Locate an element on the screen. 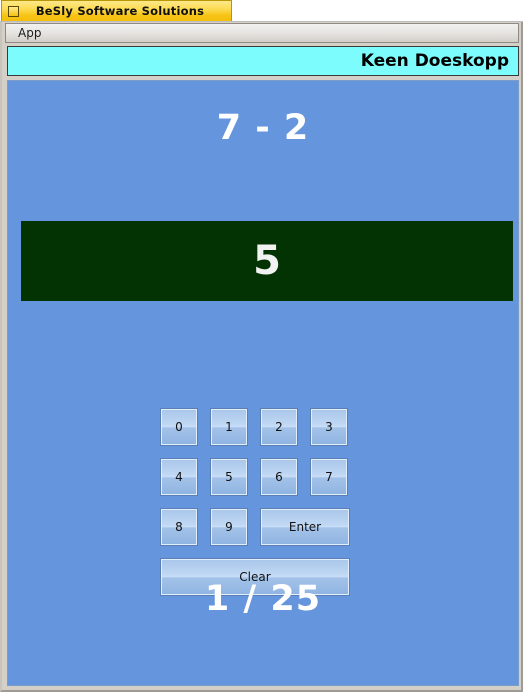  key-2: 2 is located at coordinates (279, 427).